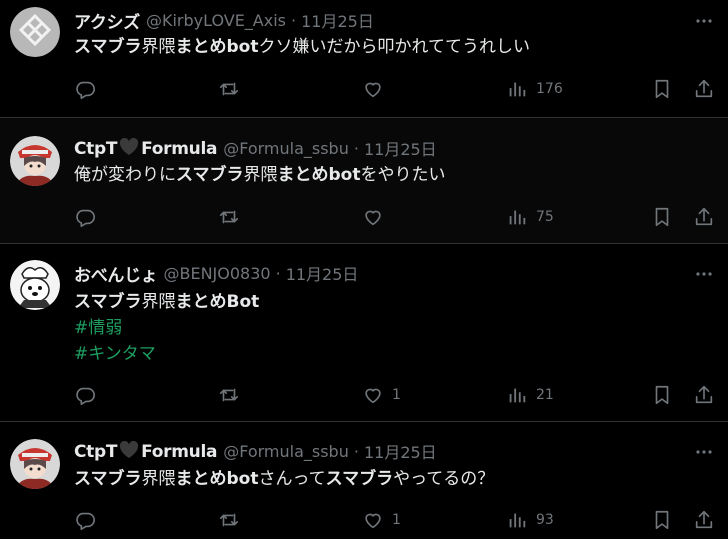  Describe the element at coordinates (107, 20) in the screenshot. I see `author-name: アクシズ` at that location.